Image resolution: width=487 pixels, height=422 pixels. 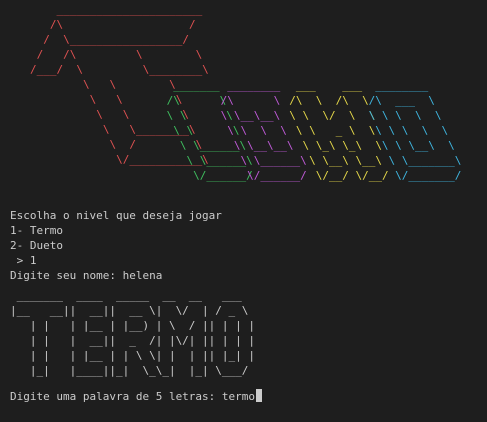 What do you see at coordinates (238, 396) in the screenshot?
I see `word-input-value: termo` at bounding box center [238, 396].